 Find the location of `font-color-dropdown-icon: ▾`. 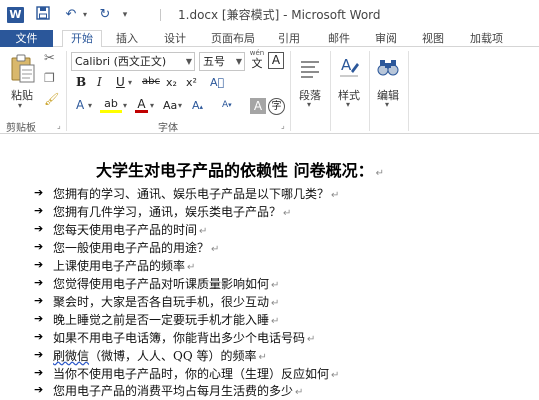

font-color-dropdown-icon: ▾ is located at coordinates (152, 106).